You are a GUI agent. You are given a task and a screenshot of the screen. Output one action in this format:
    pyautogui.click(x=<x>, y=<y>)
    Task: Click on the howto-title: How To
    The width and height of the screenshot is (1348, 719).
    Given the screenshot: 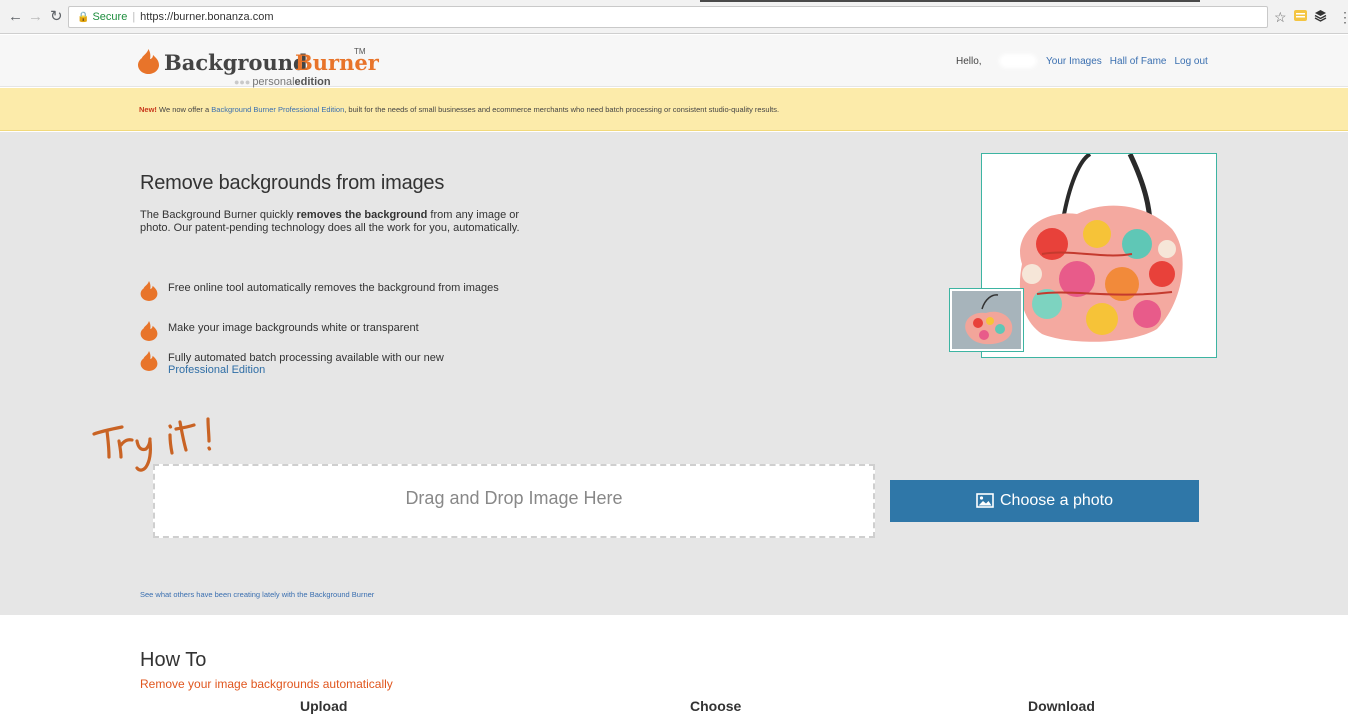 What is the action you would take?
    pyautogui.click(x=173, y=660)
    